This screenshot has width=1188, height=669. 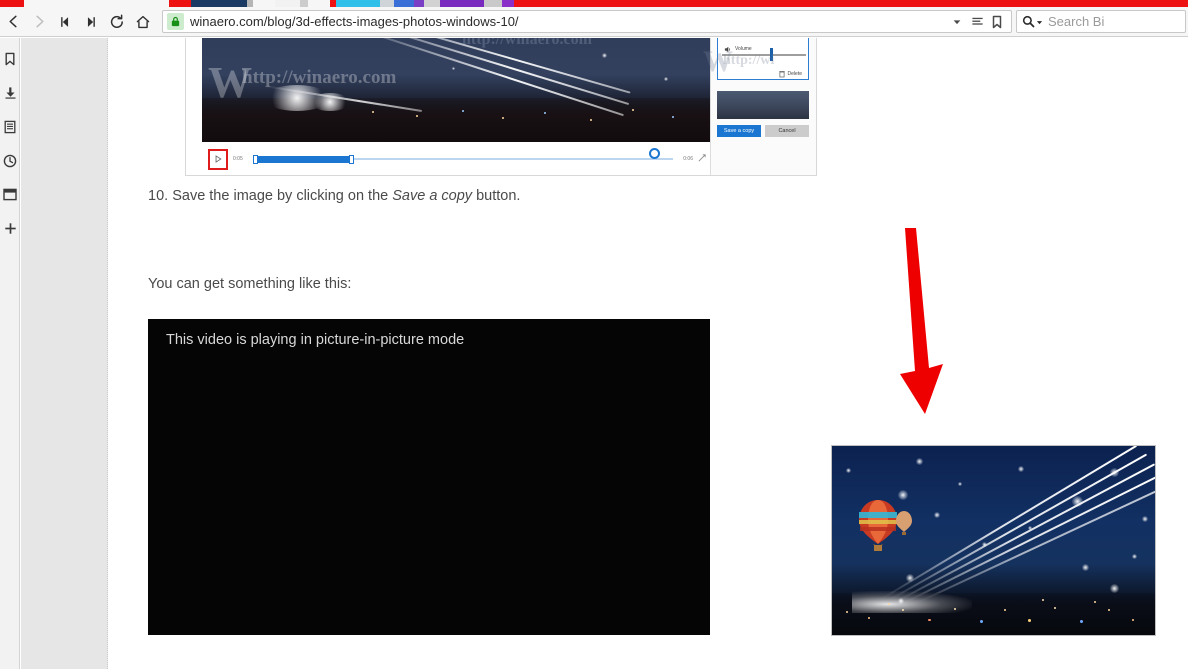 I want to click on volume-slider-knob, so click(x=771, y=54).